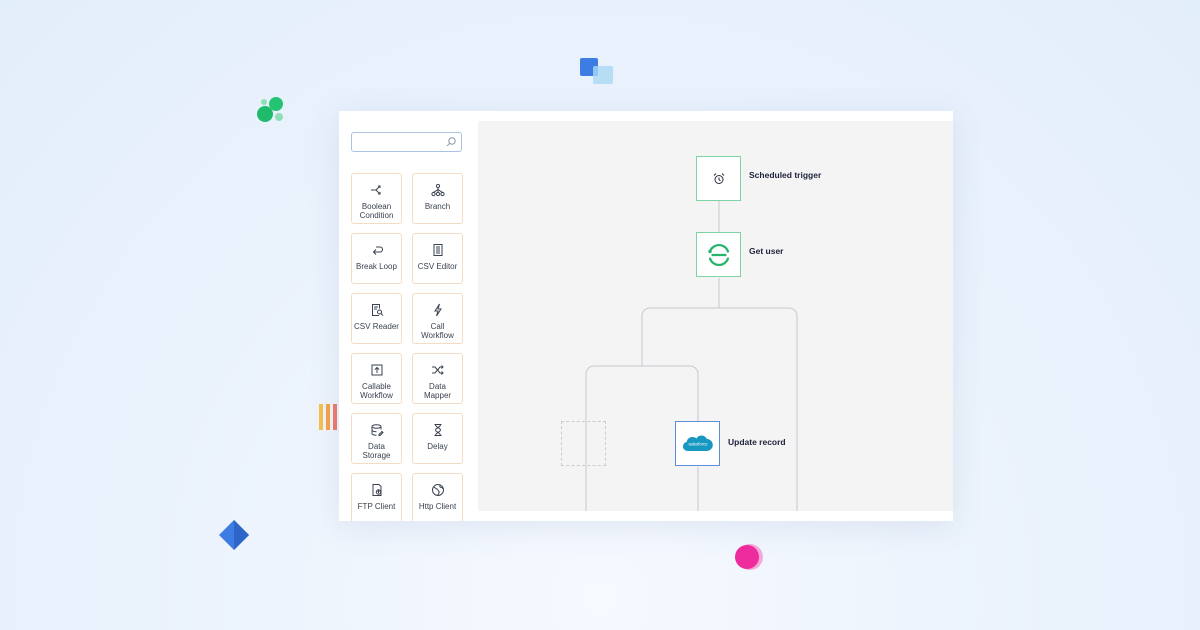 Image resolution: width=1200 pixels, height=630 pixels. I want to click on alarm-clock-icon, so click(718, 178).